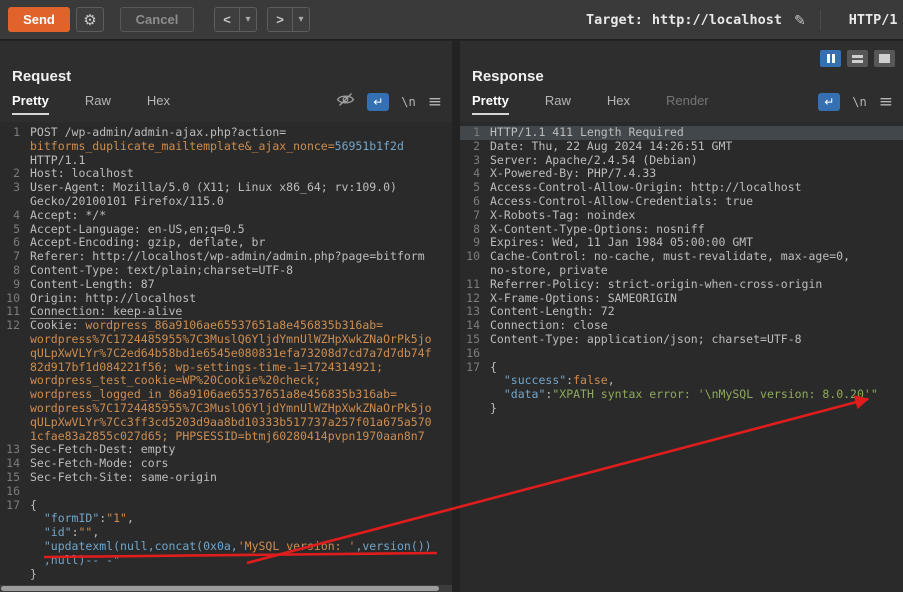 The width and height of the screenshot is (903, 592). Describe the element at coordinates (524, 395) in the screenshot. I see `code-segment: "data"` at that location.